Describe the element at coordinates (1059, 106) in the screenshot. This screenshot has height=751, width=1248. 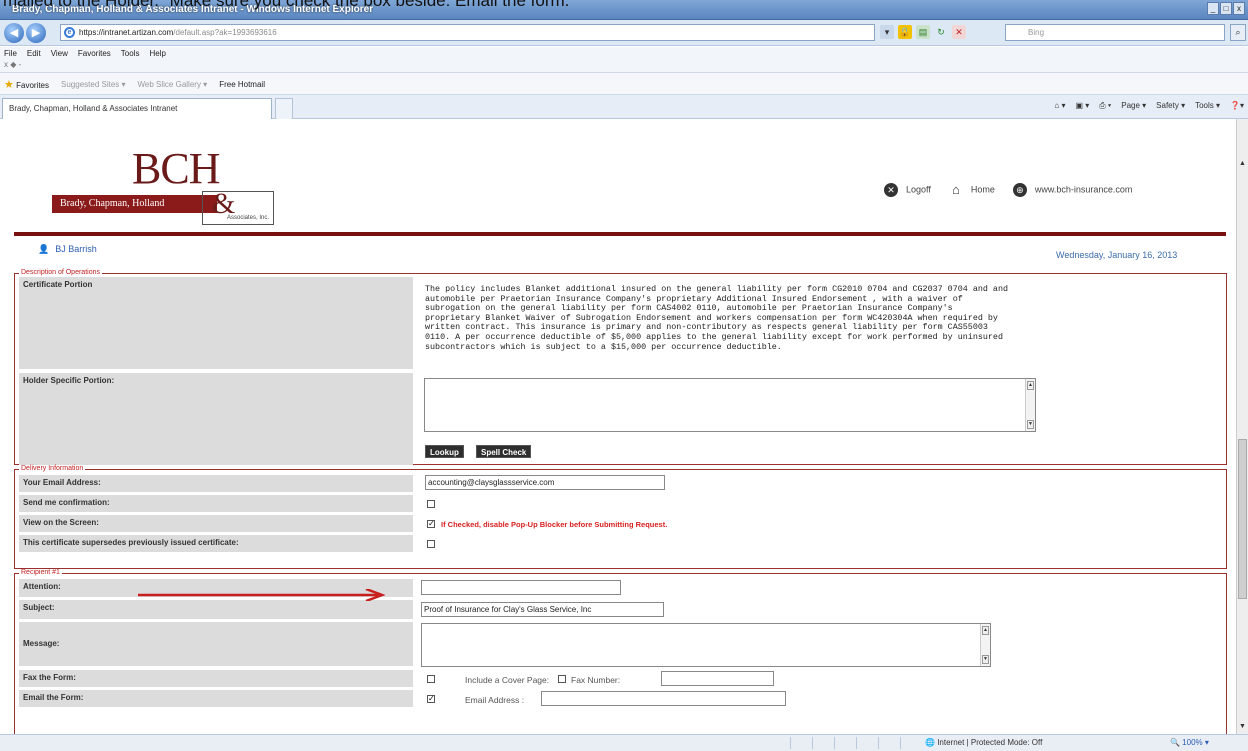
I see `home-menu-icon: ⌂ ▾` at that location.